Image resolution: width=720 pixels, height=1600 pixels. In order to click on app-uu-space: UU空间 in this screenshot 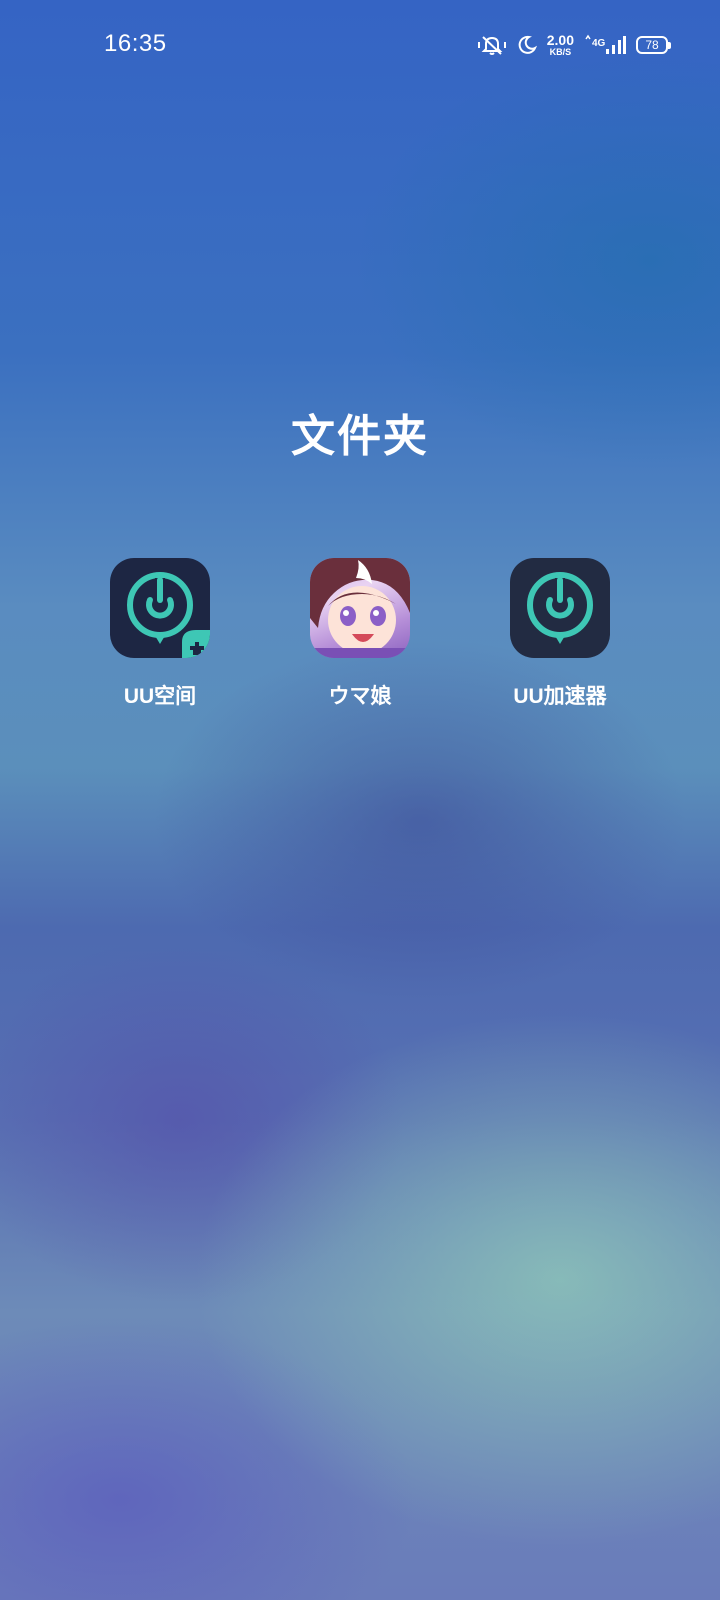, I will do `click(160, 634)`.